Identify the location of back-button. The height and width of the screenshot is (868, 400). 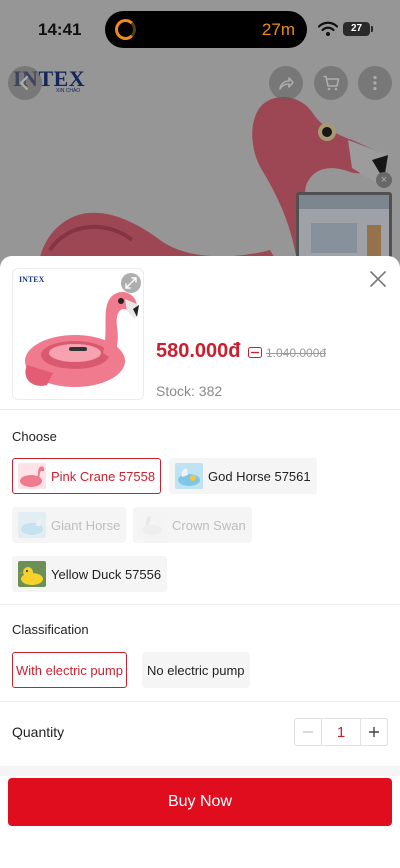
(25, 83).